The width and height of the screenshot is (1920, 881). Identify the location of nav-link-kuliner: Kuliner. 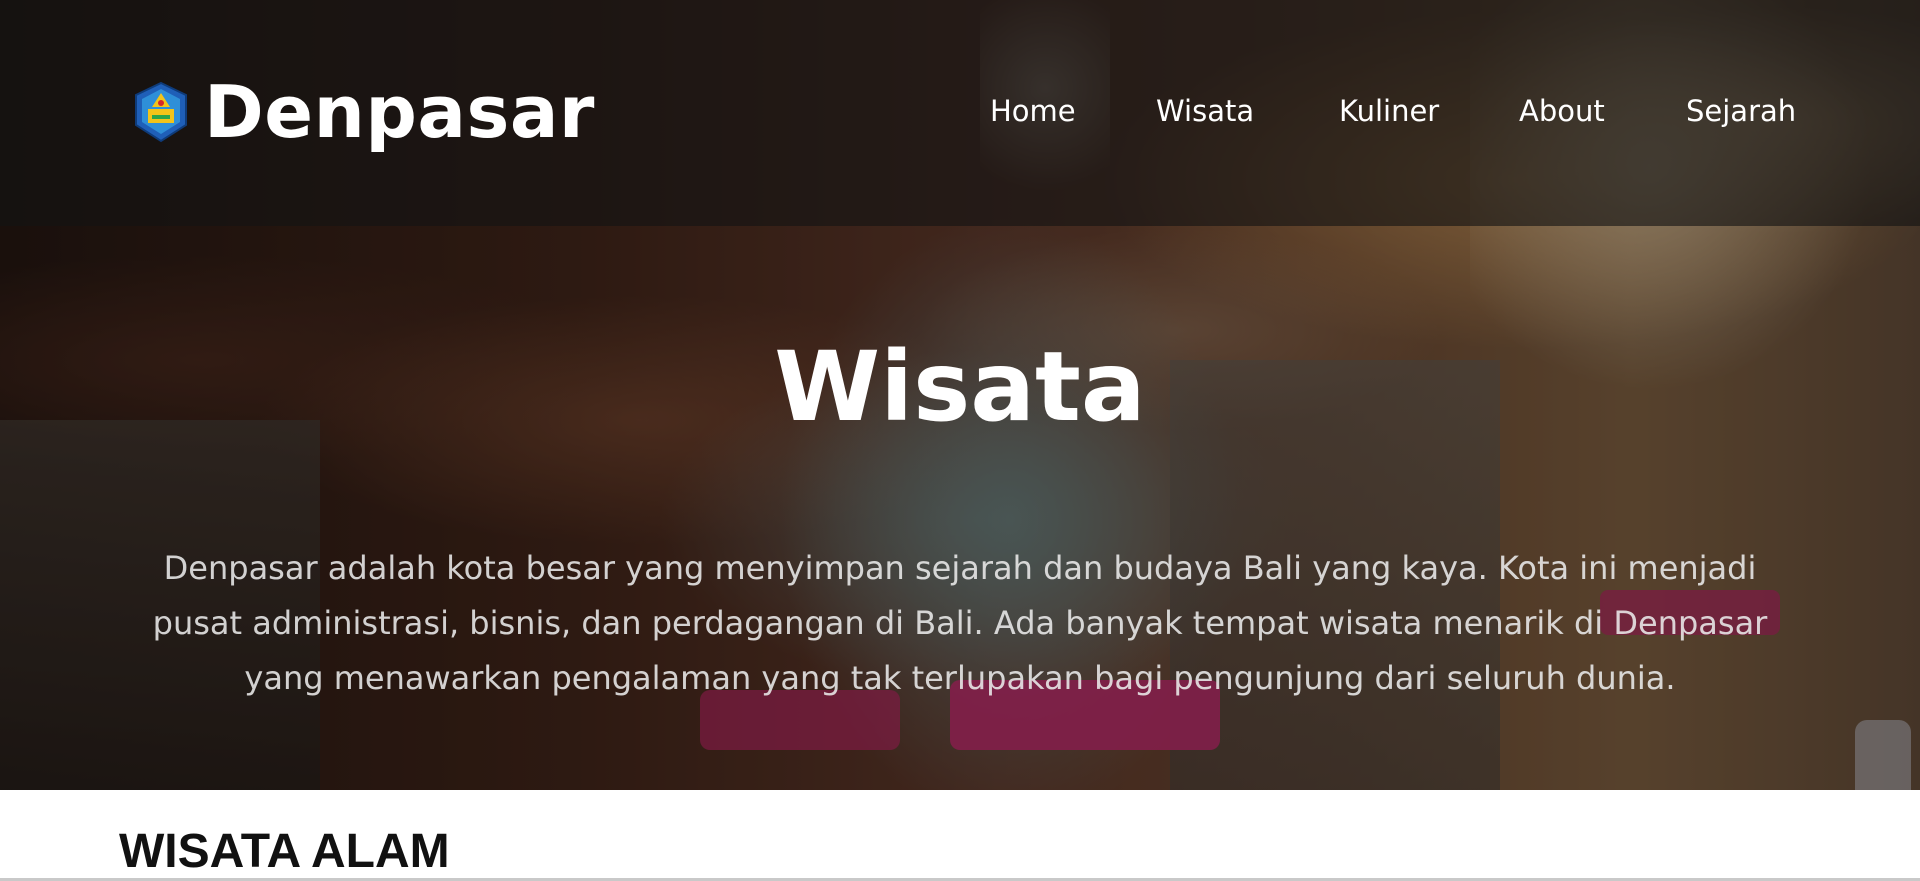
(1429, 111).